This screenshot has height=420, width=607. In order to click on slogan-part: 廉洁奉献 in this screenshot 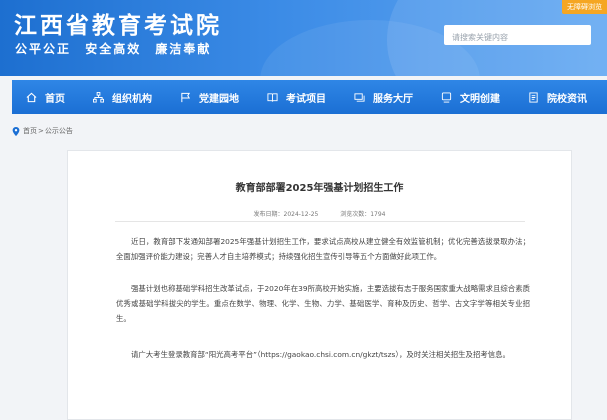, I will do `click(183, 49)`.